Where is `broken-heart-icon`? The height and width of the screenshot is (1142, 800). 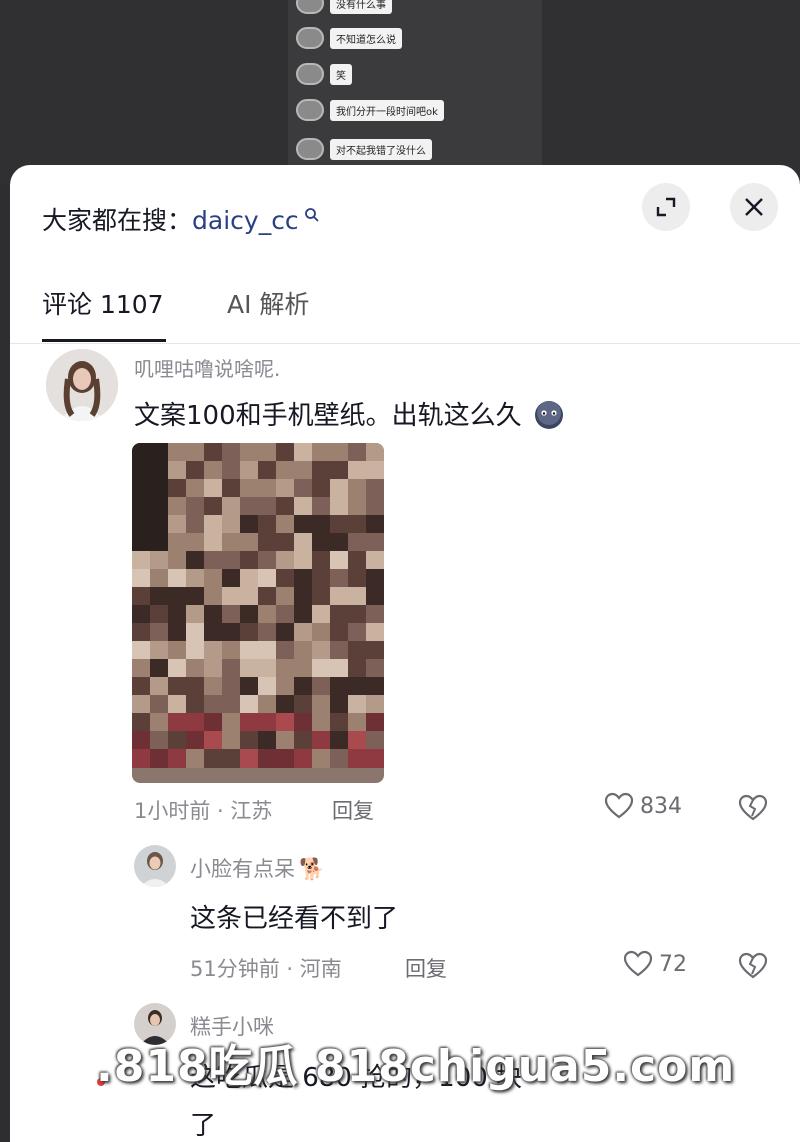 broken-heart-icon is located at coordinates (753, 965).